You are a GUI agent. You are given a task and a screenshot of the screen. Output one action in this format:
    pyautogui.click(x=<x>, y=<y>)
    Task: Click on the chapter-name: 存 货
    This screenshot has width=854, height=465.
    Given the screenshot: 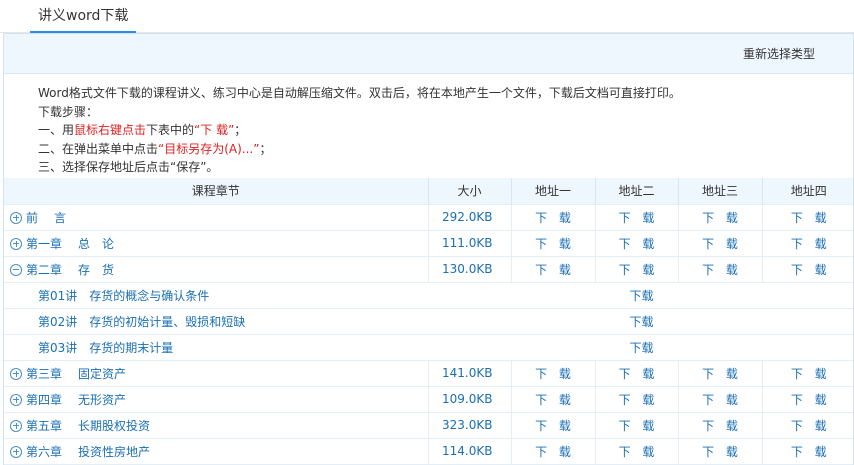 What is the action you would take?
    pyautogui.click(x=96, y=269)
    